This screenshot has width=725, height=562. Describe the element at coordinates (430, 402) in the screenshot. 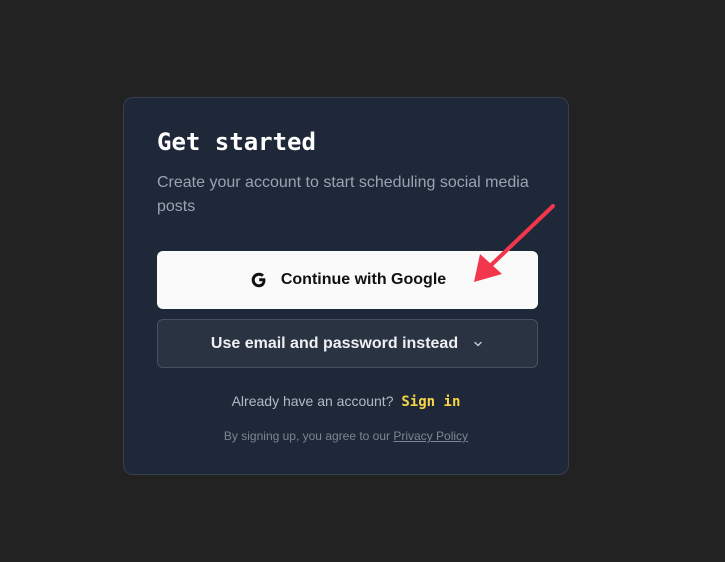

I see `sign-in-link: Sign in` at that location.